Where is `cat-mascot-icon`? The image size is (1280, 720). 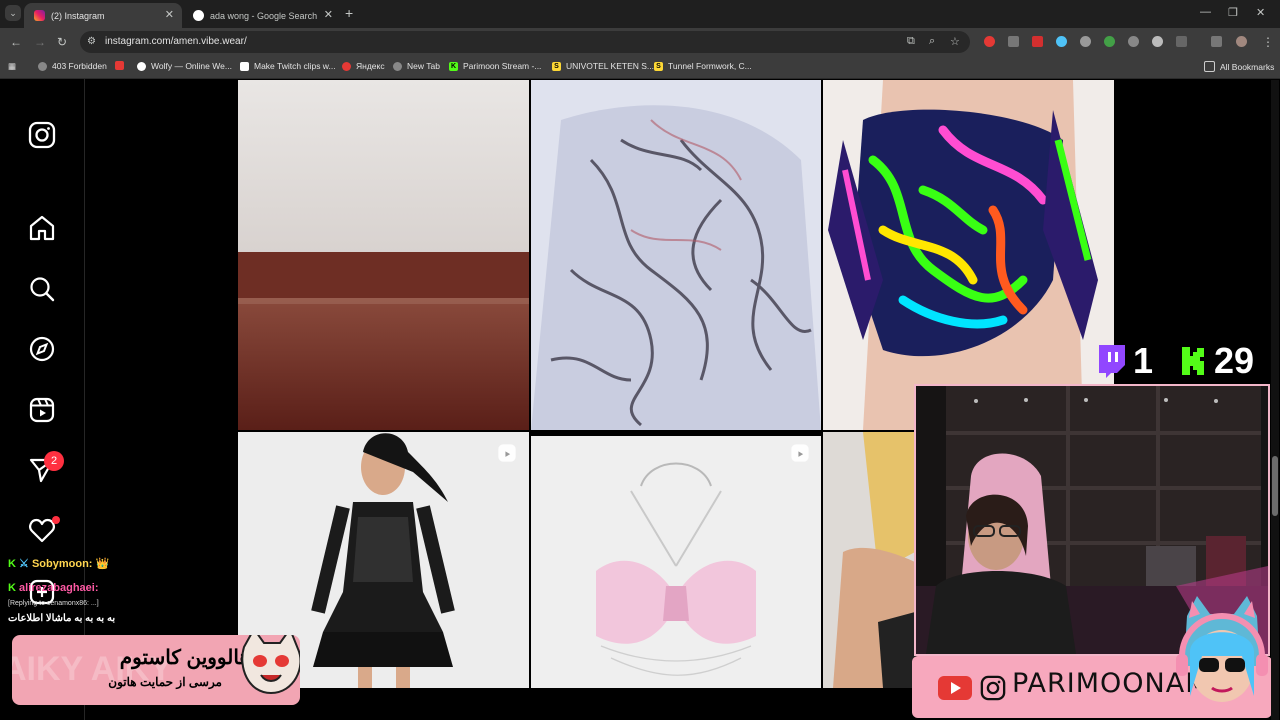 cat-mascot-icon is located at coordinates (270, 665).